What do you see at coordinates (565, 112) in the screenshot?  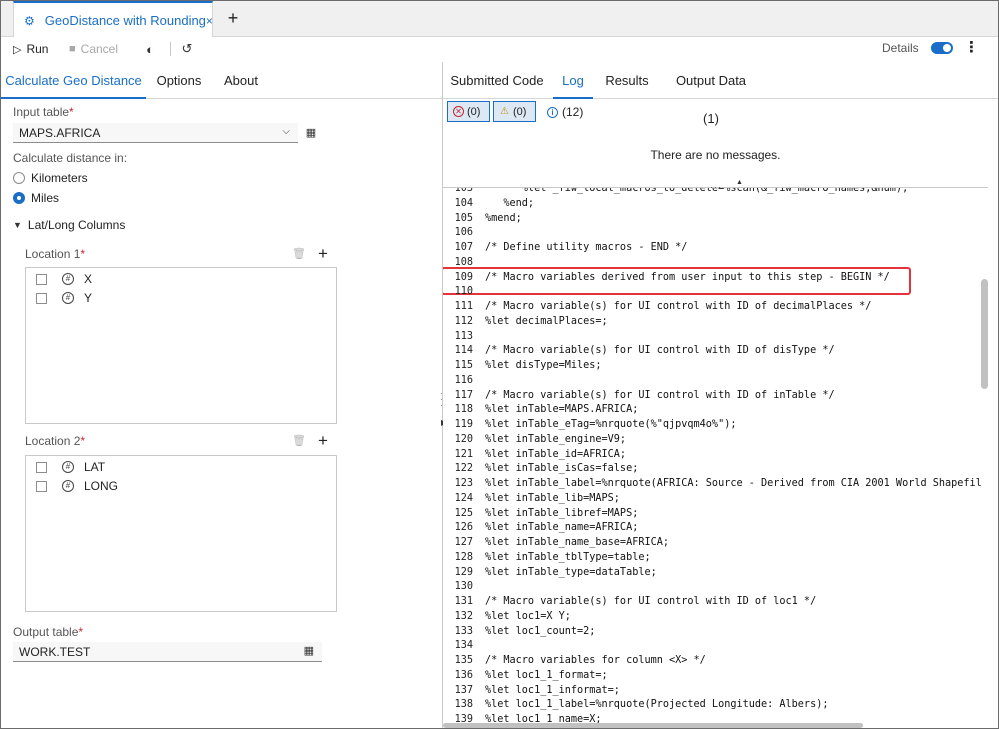 I see `notes-filter-button: i (12)` at bounding box center [565, 112].